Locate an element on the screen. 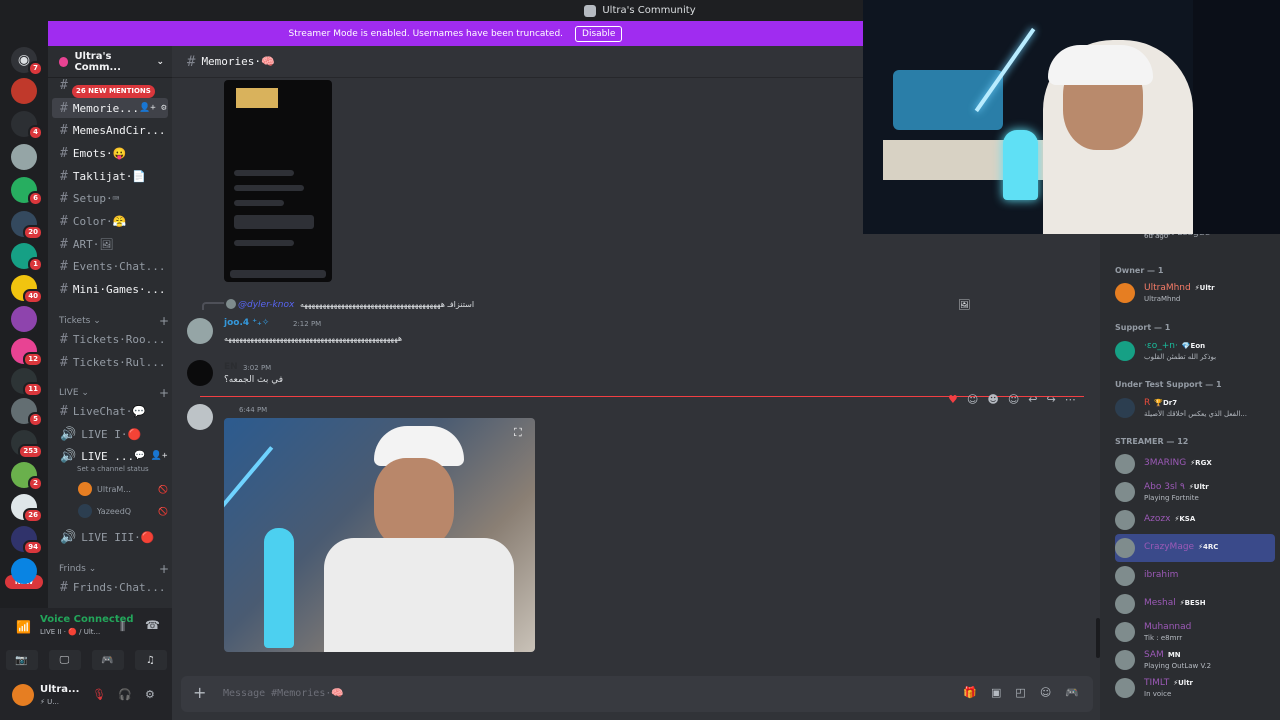  new-mentions-pill: 26 NEW MENTIONS is located at coordinates (113, 91).